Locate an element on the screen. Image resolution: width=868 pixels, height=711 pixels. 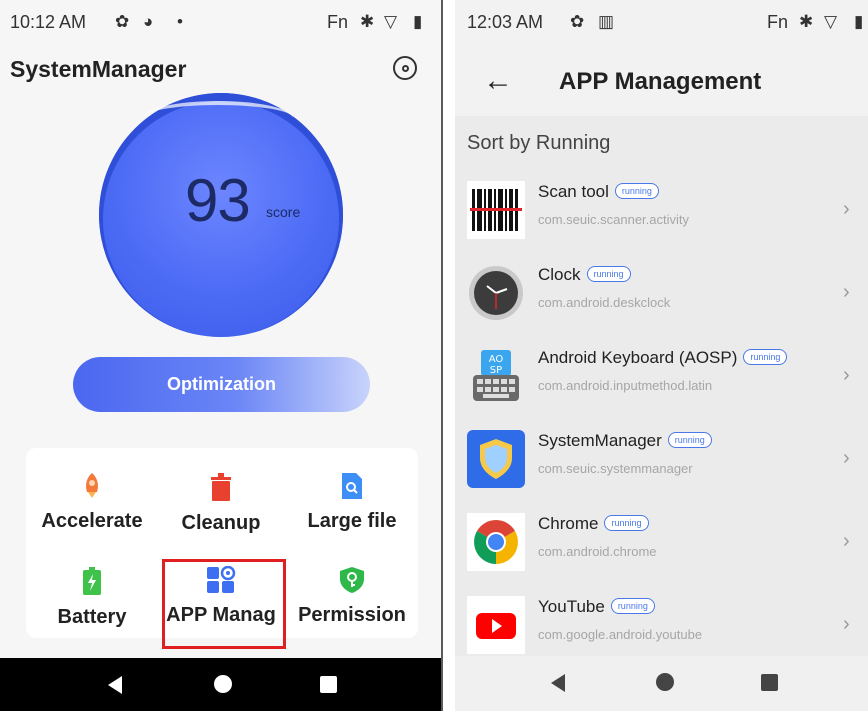
status-bar: 12:03 AM ✿ ▥ Fn ✱ ▽ ▮ is located at coordinates (661, 22).